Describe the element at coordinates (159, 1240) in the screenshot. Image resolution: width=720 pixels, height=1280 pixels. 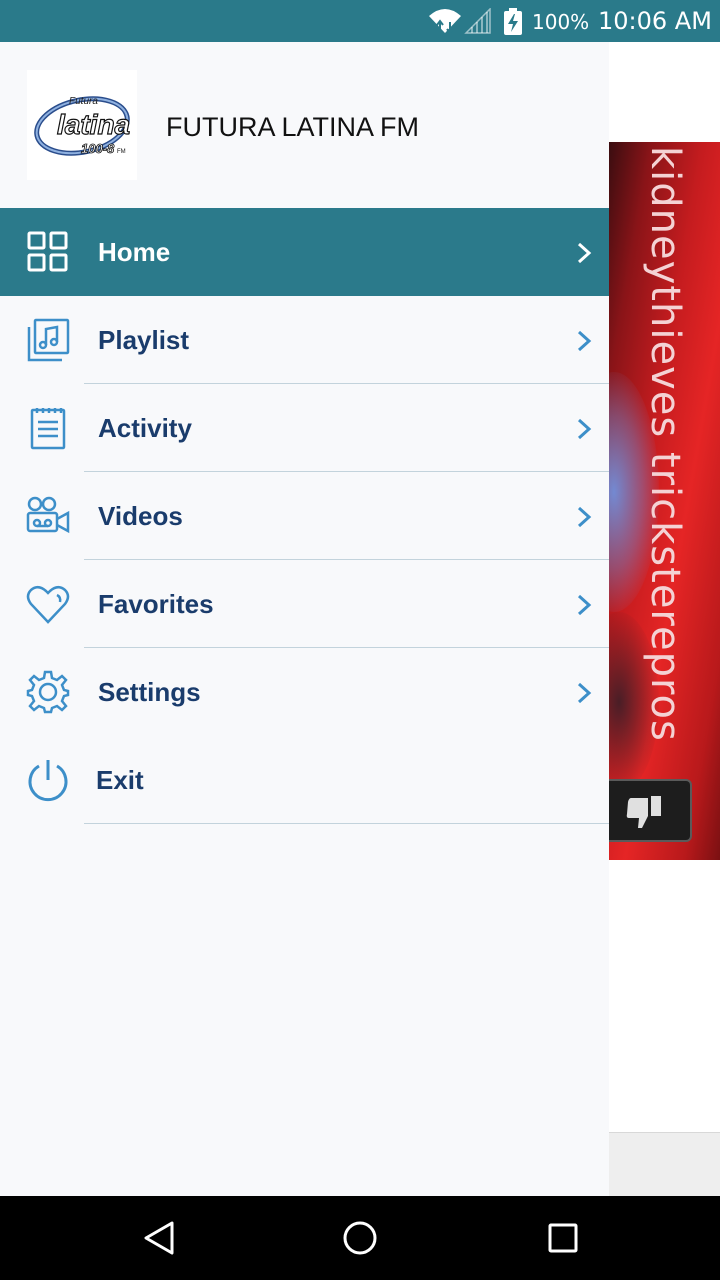
I see `back-icon` at that location.